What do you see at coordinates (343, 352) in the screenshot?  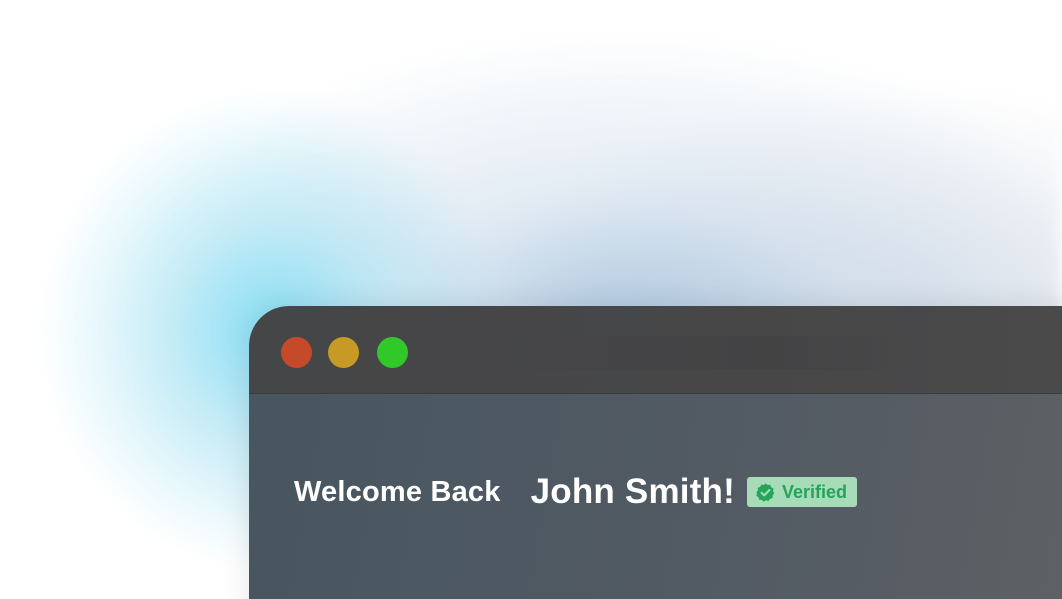 I see `minimize-window-button` at bounding box center [343, 352].